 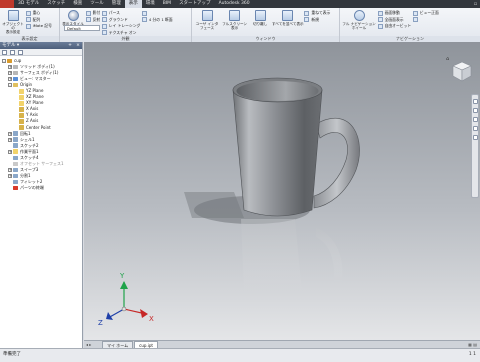 I want to click on triad-x-label: X, so click(x=151, y=319).